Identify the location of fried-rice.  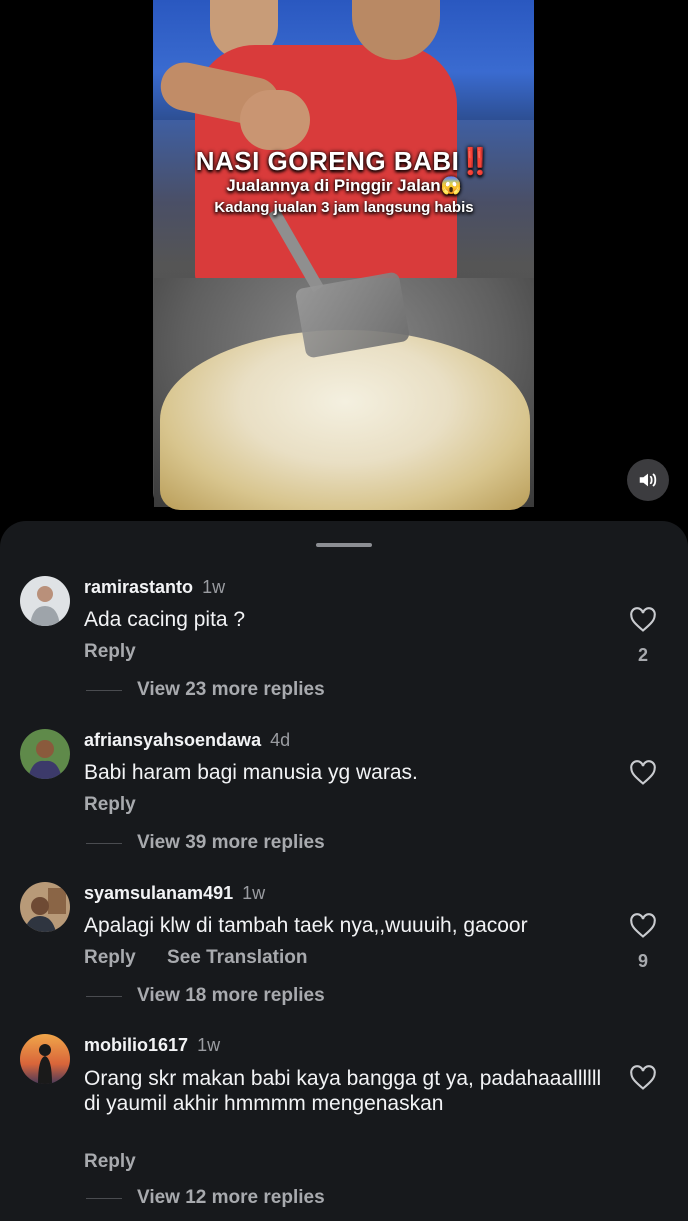
(345, 420).